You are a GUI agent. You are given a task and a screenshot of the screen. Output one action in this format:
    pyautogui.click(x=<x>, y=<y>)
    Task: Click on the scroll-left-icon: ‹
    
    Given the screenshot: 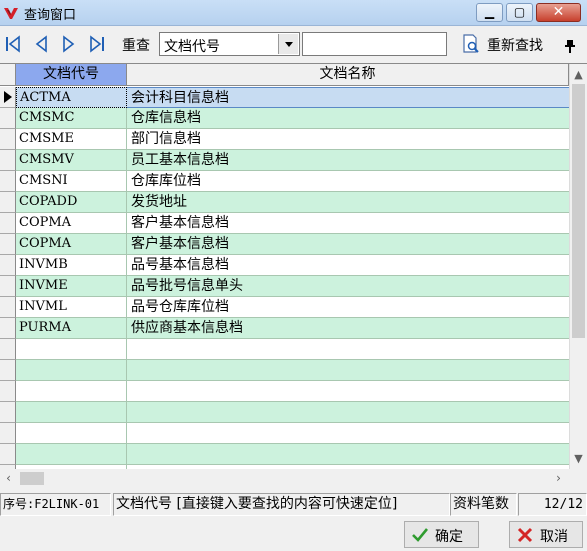 What is the action you would take?
    pyautogui.click(x=8, y=478)
    